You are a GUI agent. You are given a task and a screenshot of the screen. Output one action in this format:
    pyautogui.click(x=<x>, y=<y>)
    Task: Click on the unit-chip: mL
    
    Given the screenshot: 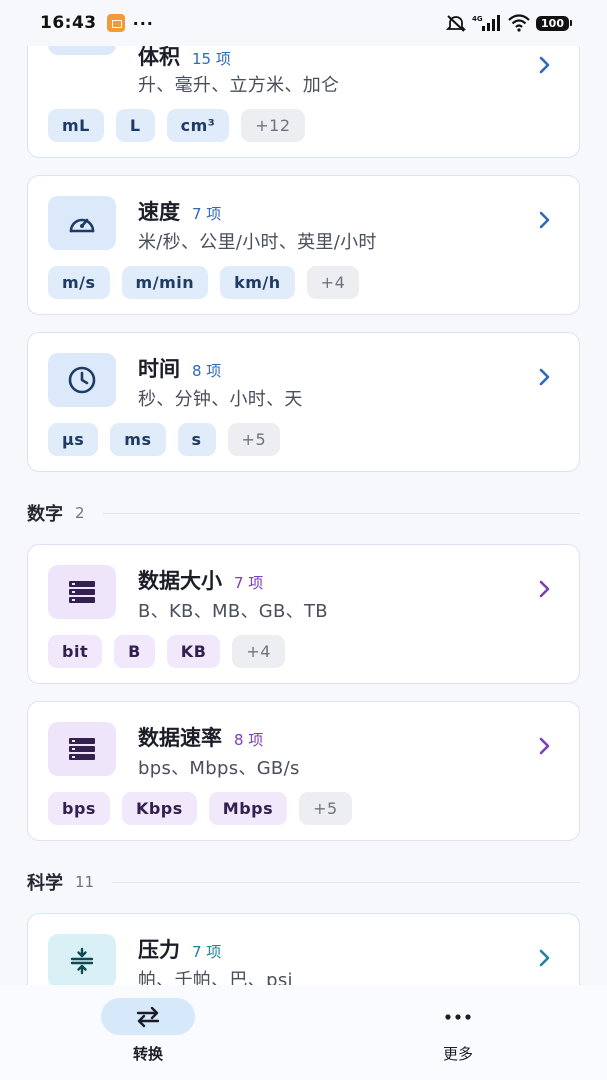 What is the action you would take?
    pyautogui.click(x=76, y=125)
    